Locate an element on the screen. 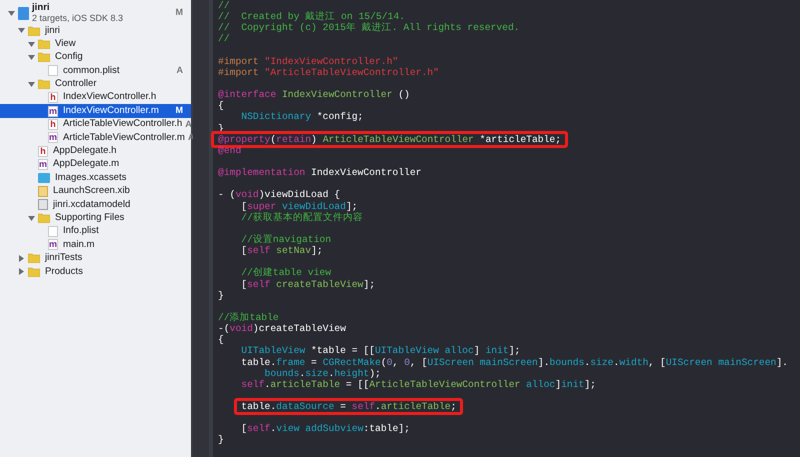 This screenshot has width=800, height=457. code-line: // Created by 戴进江 on 15/5/14. is located at coordinates (311, 16).